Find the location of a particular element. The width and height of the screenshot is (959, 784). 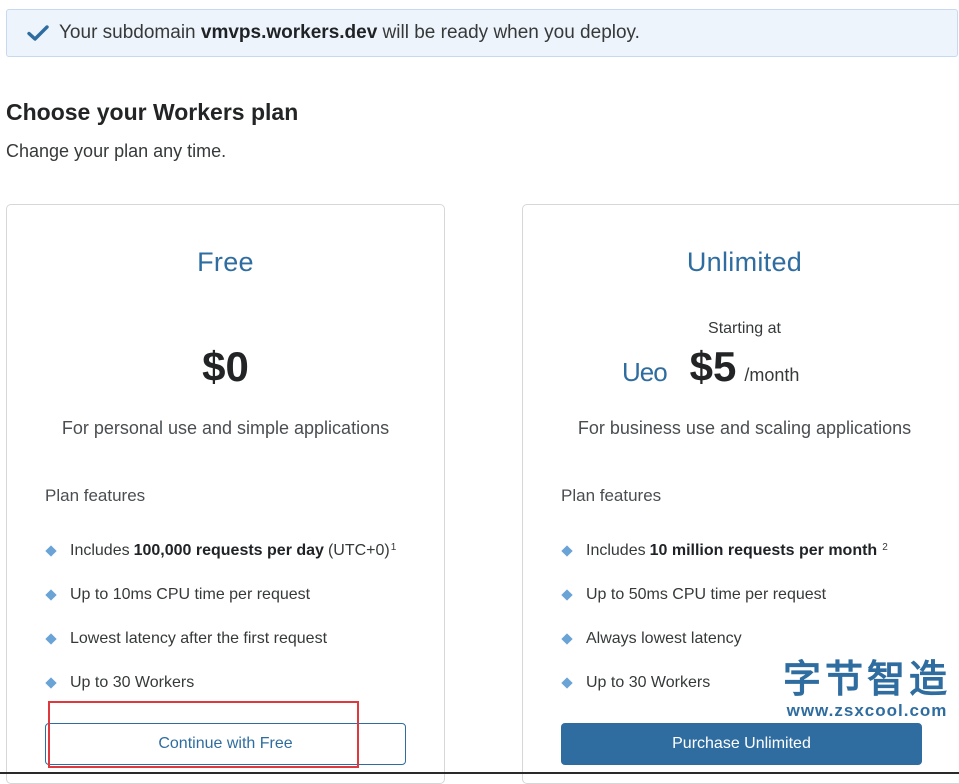

features-label-free: Plan features is located at coordinates (95, 495).